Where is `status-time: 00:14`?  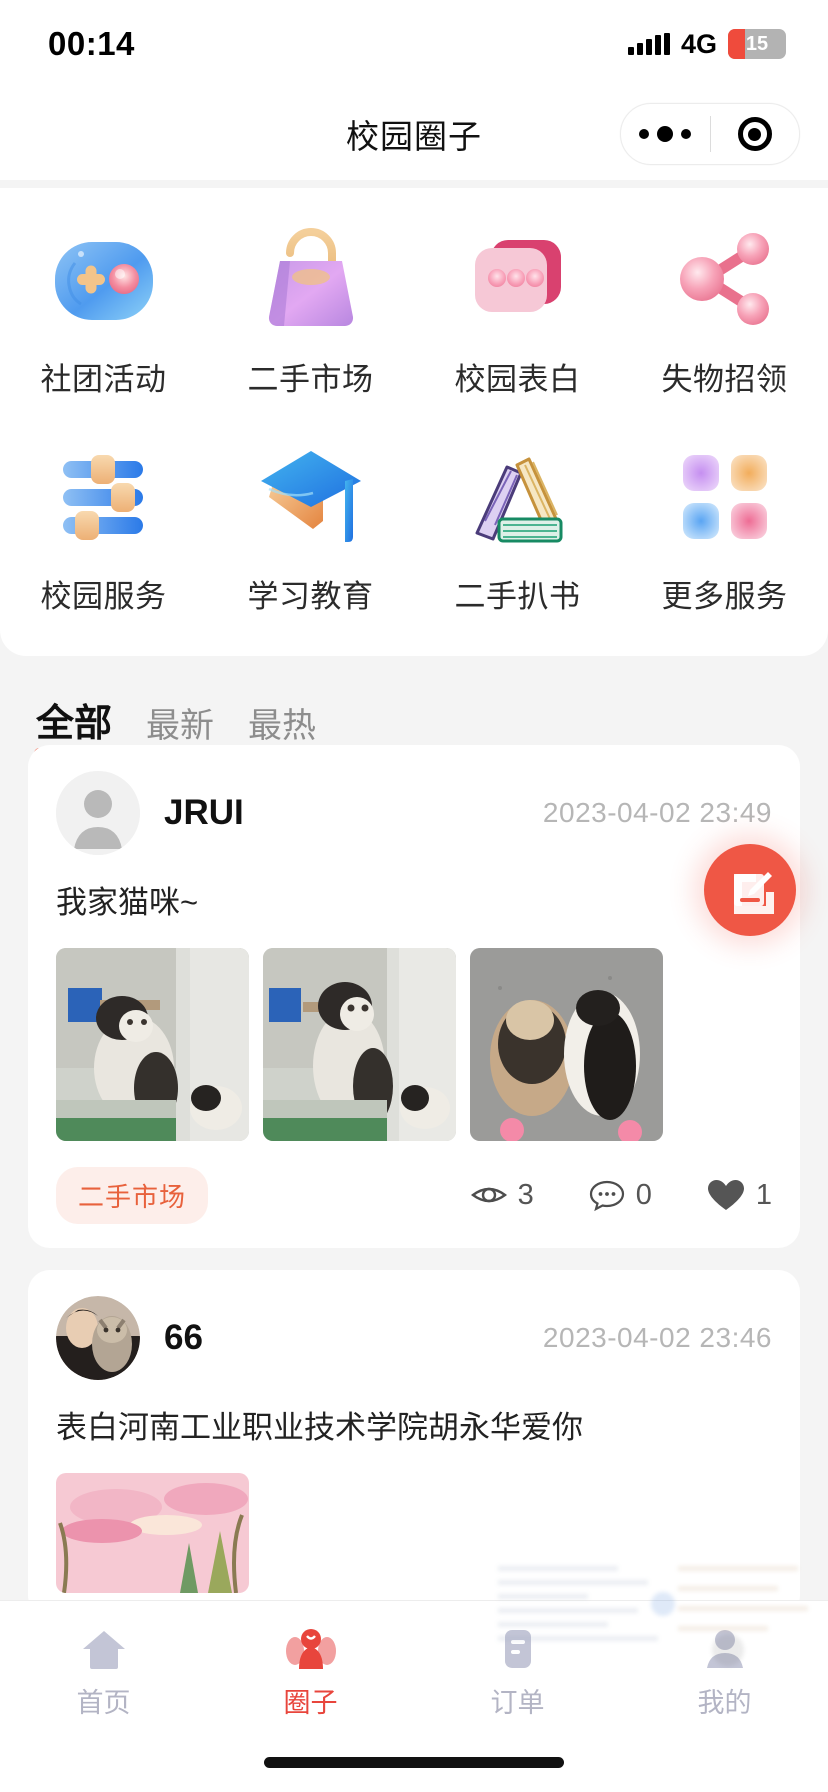 status-time: 00:14 is located at coordinates (91, 43).